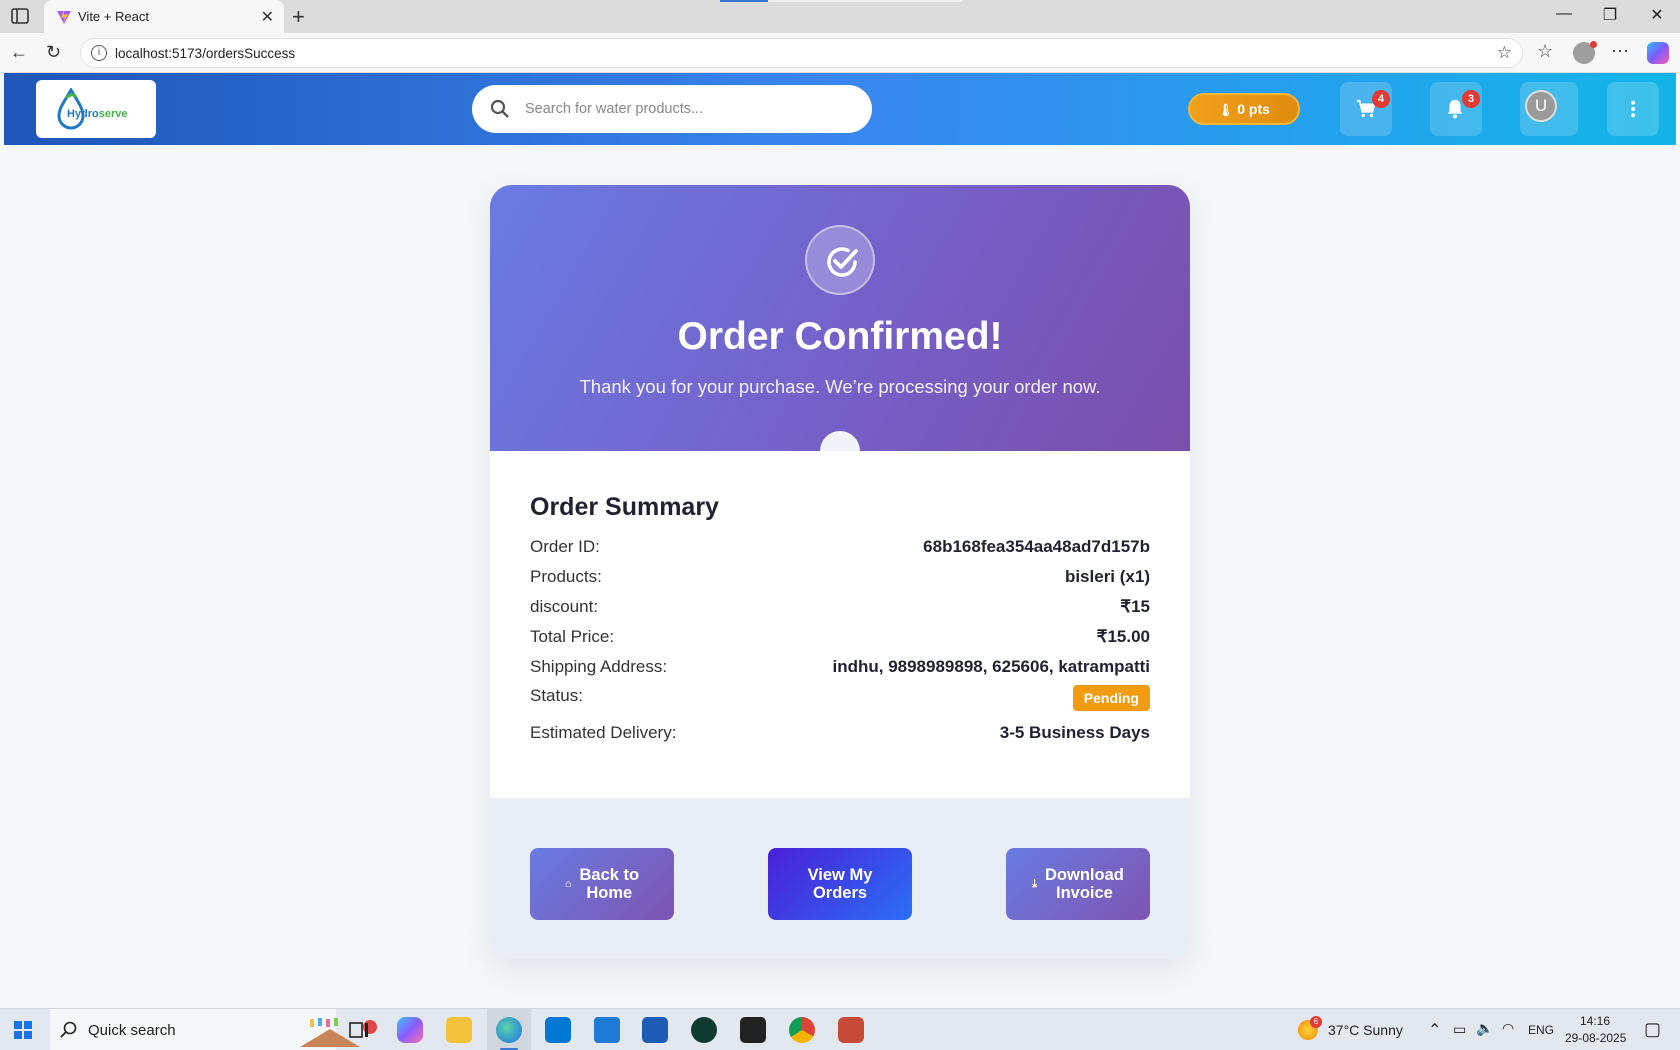  I want to click on clock-date: 29-08-2025, so click(1595, 1038).